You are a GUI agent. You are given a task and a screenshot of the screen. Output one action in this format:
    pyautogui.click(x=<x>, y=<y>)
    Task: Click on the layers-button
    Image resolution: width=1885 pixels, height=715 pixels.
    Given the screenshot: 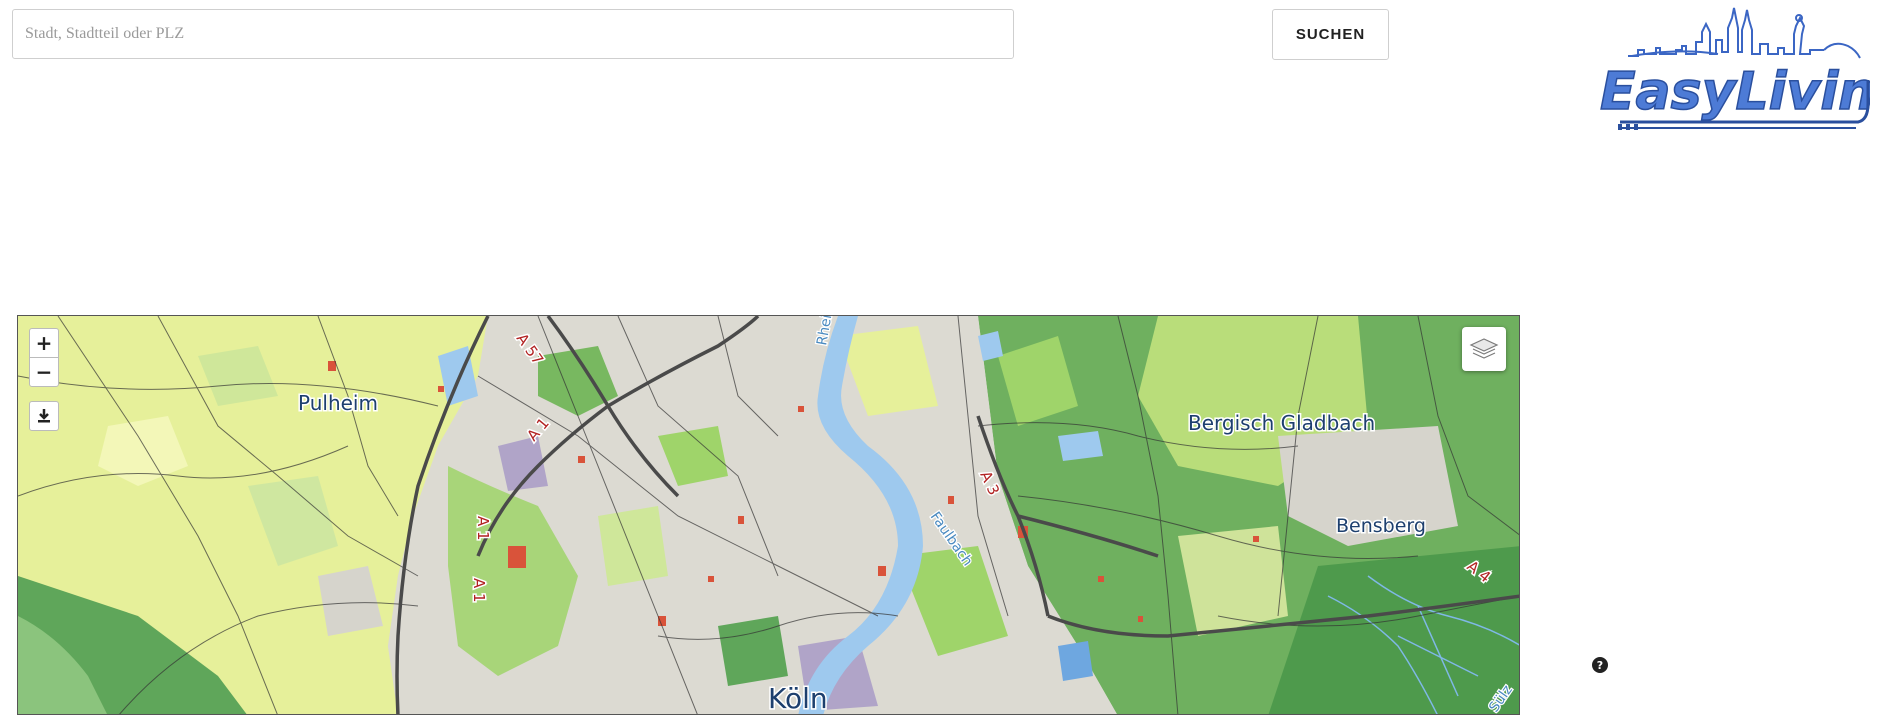 What is the action you would take?
    pyautogui.click(x=1484, y=349)
    